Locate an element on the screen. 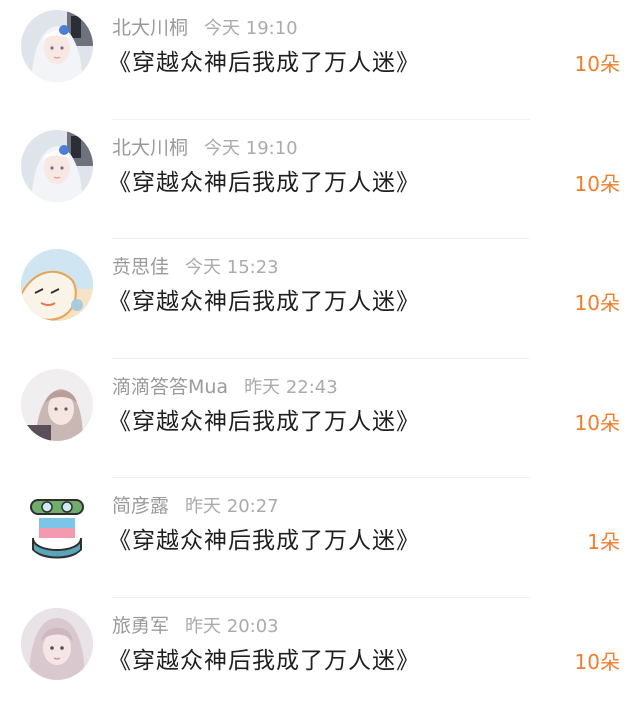 This screenshot has height=717, width=640. username: 贲思佳 is located at coordinates (140, 267).